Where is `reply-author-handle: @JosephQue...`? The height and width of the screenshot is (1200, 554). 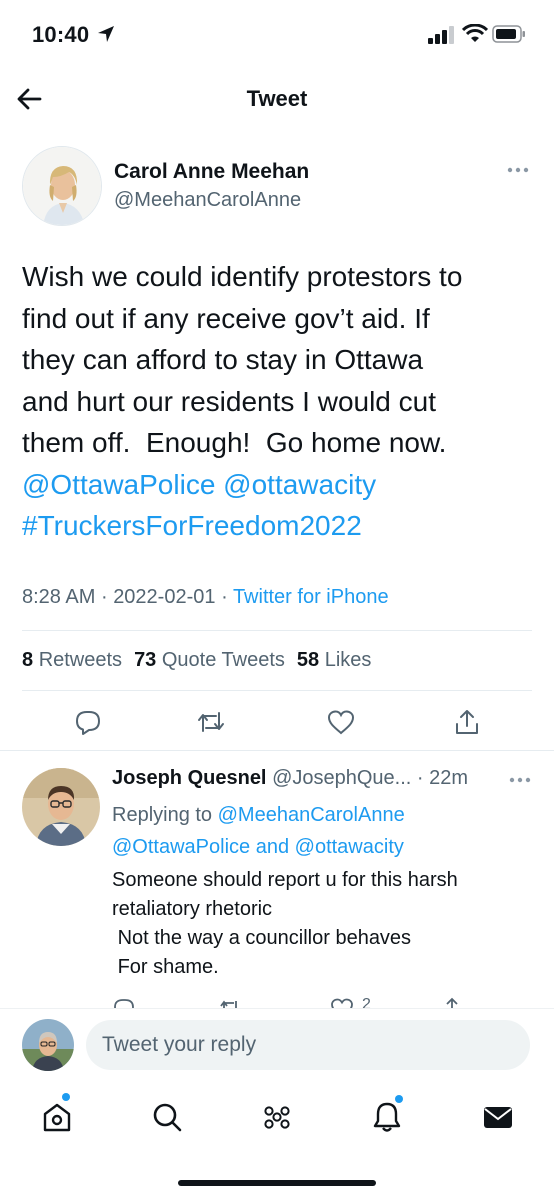
reply-author-handle: @JosephQue... is located at coordinates (341, 778).